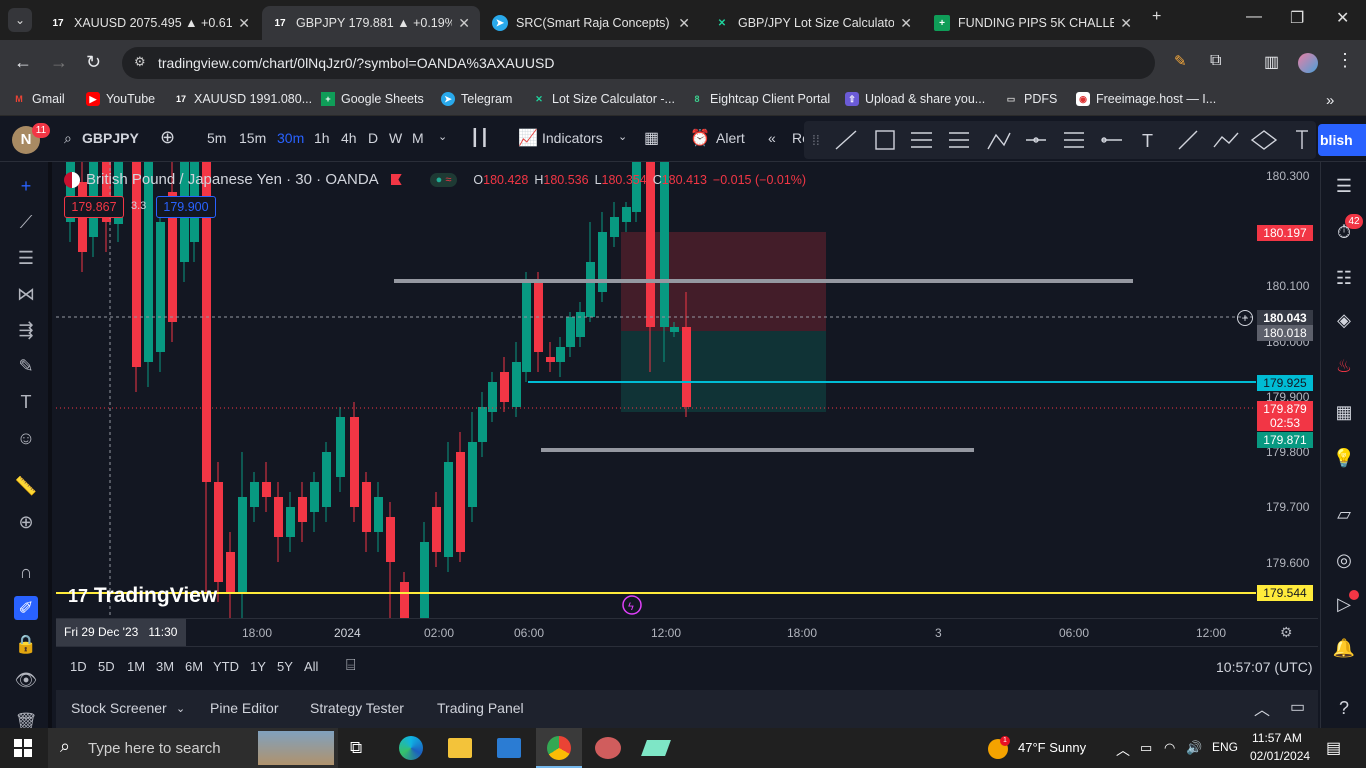  What do you see at coordinates (1215, 61) in the screenshot?
I see `puzzle-icon: ⧉` at bounding box center [1215, 61].